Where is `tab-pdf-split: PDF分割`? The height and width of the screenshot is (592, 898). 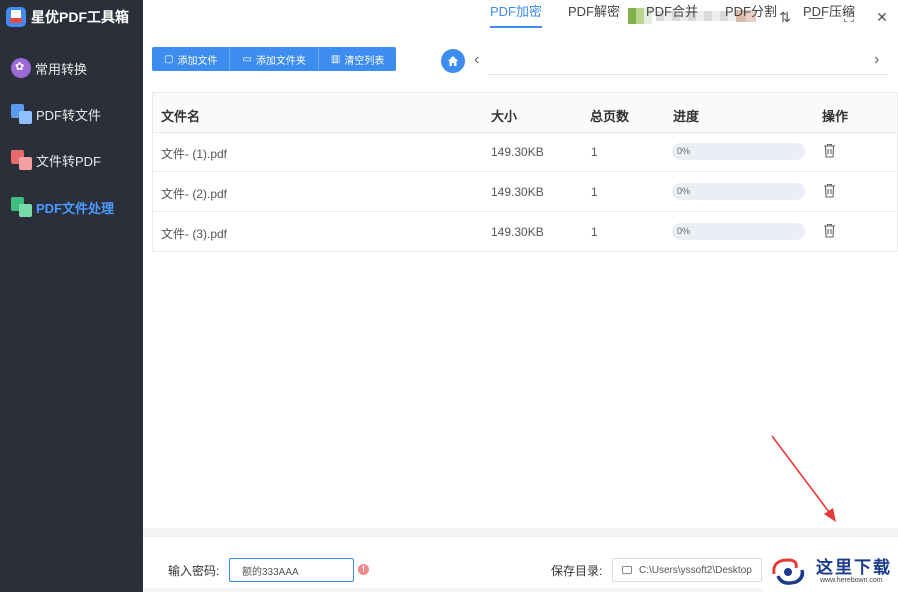
tab-pdf-split: PDF分割 is located at coordinates (751, 14).